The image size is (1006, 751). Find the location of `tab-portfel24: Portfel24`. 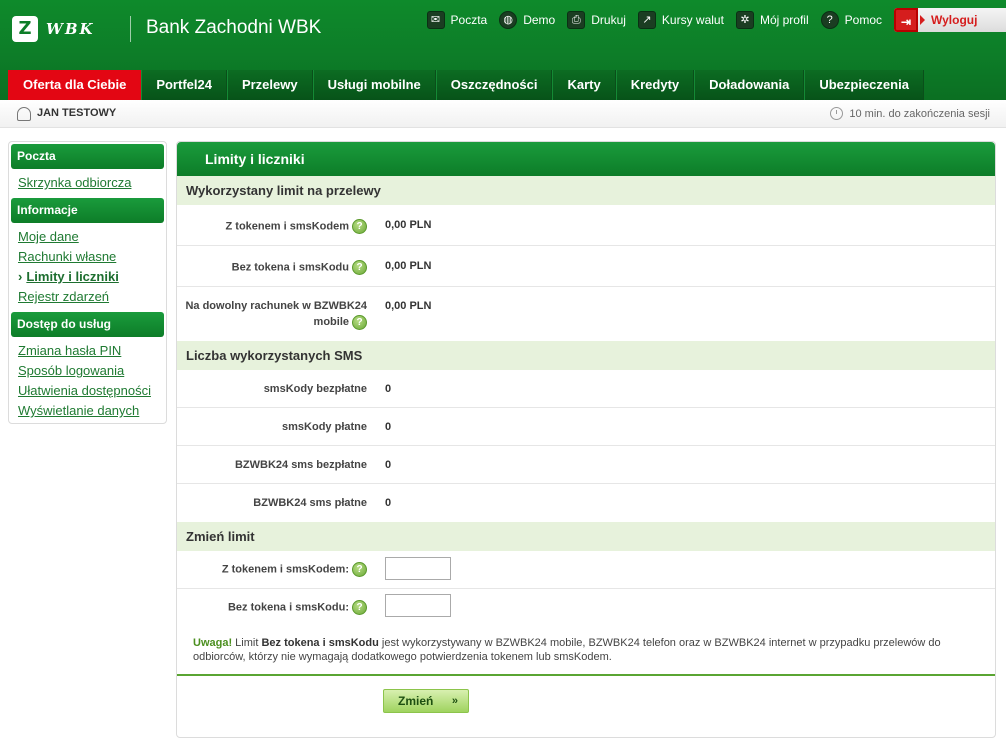

tab-portfel24: Portfel24 is located at coordinates (184, 85).